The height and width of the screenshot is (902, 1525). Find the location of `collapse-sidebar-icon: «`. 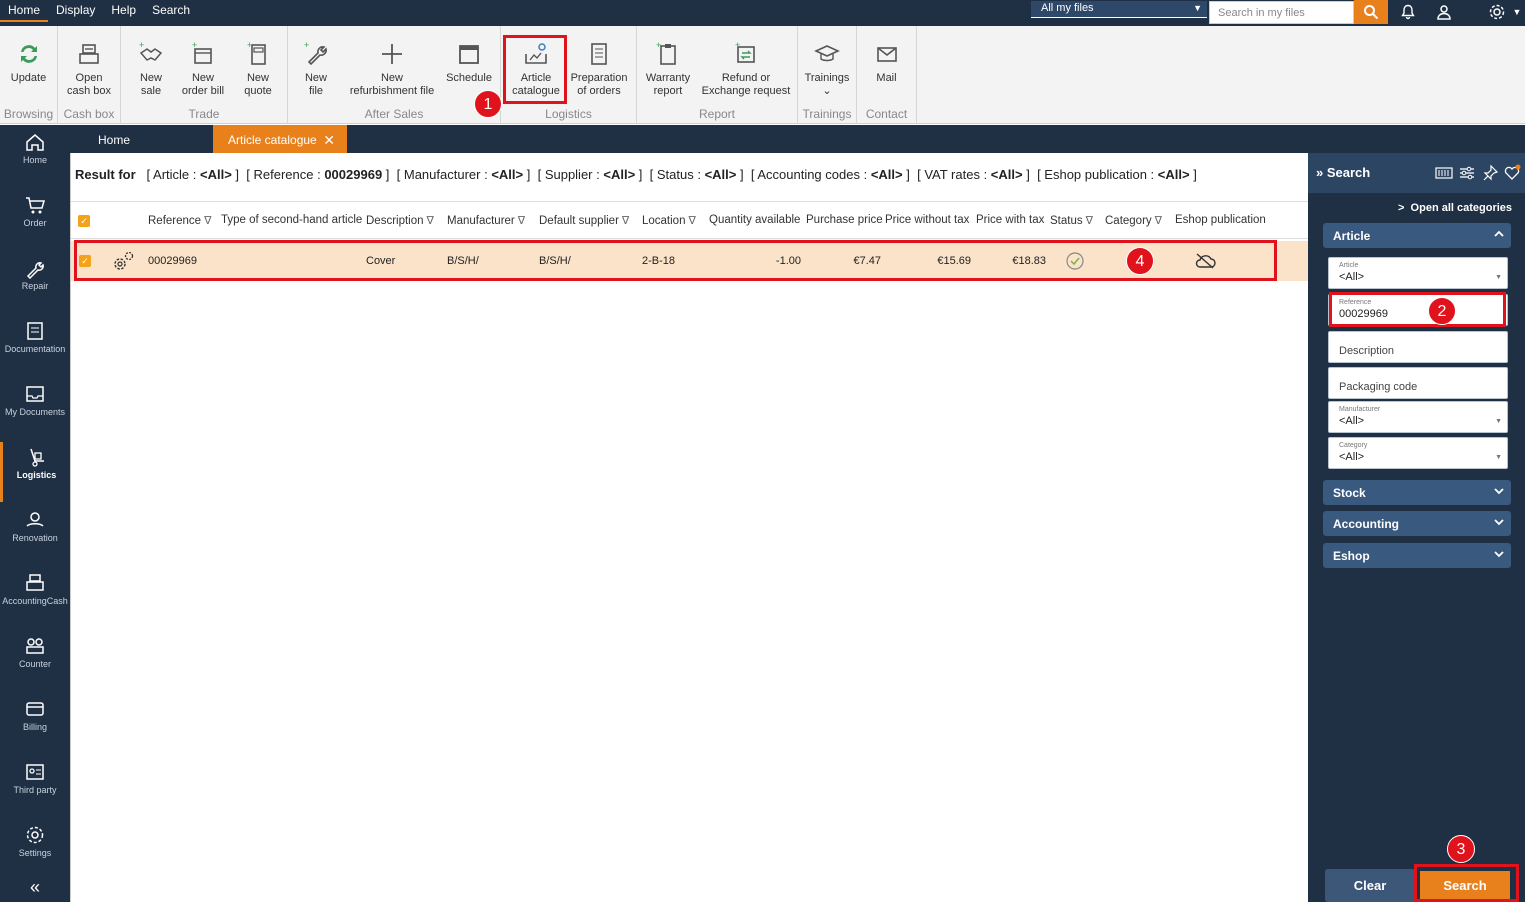

collapse-sidebar-icon: « is located at coordinates (35, 888).